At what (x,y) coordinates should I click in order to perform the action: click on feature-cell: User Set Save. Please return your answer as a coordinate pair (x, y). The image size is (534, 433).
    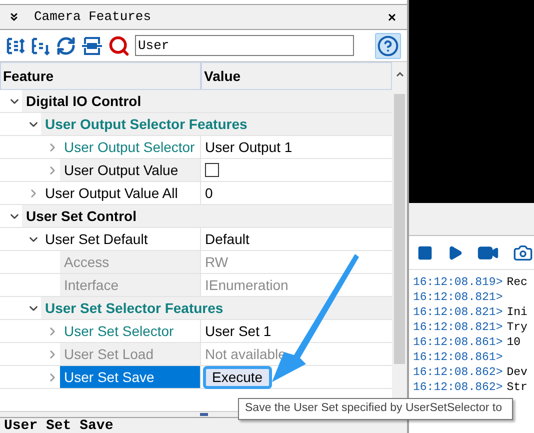
    Looking at the image, I should click on (130, 377).